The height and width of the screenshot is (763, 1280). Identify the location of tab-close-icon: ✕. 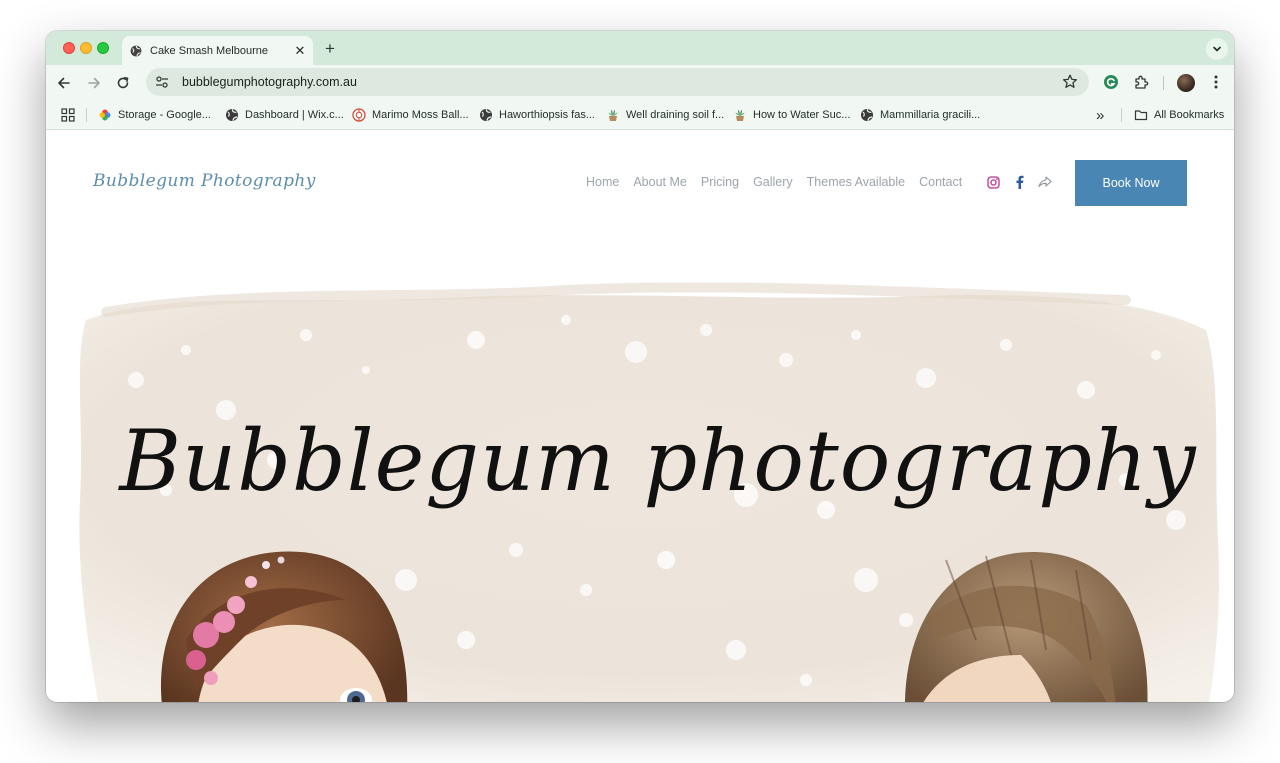
(300, 51).